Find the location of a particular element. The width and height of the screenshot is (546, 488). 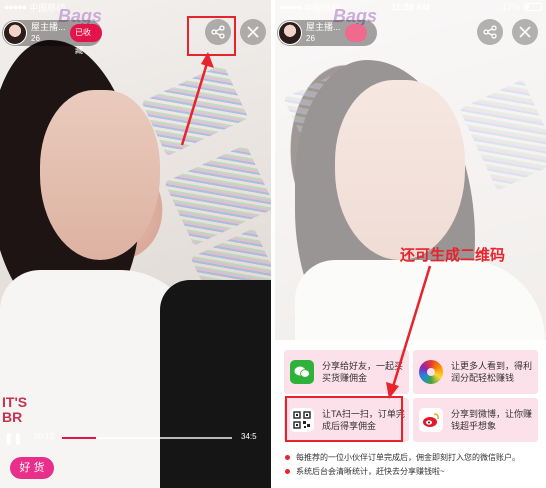

total-time: 34:5 is located at coordinates (249, 436).